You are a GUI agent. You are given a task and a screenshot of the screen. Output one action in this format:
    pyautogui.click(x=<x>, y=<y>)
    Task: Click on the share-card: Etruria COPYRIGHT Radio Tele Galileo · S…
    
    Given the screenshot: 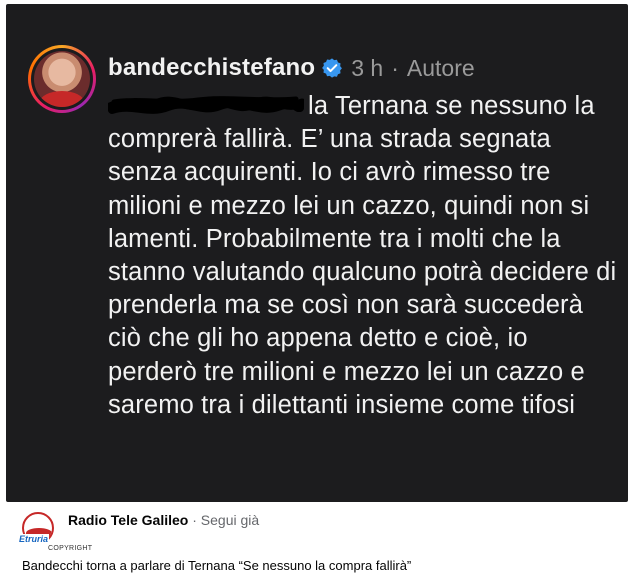 What is the action you would take?
    pyautogui.click(x=317, y=539)
    